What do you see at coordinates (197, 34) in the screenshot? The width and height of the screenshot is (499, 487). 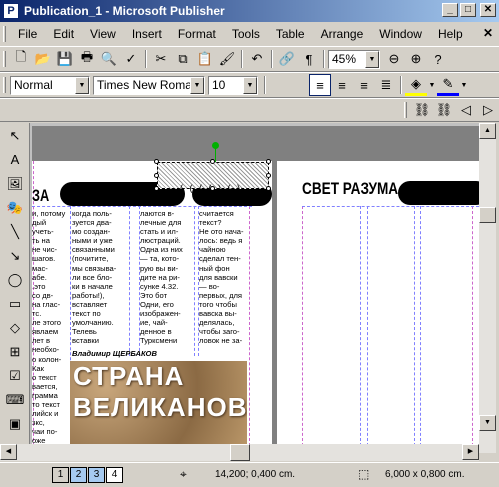 I see `menu-format: Format` at bounding box center [197, 34].